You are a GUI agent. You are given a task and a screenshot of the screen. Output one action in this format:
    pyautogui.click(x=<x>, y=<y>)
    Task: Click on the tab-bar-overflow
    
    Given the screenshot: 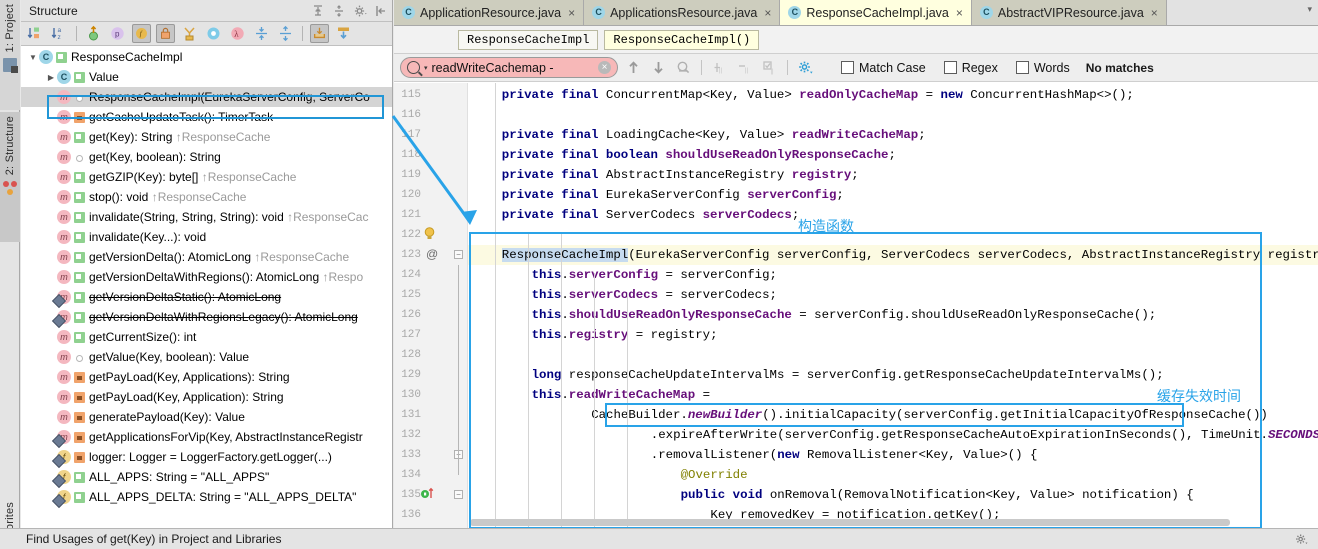 What is the action you would take?
    pyautogui.click(x=1242, y=12)
    